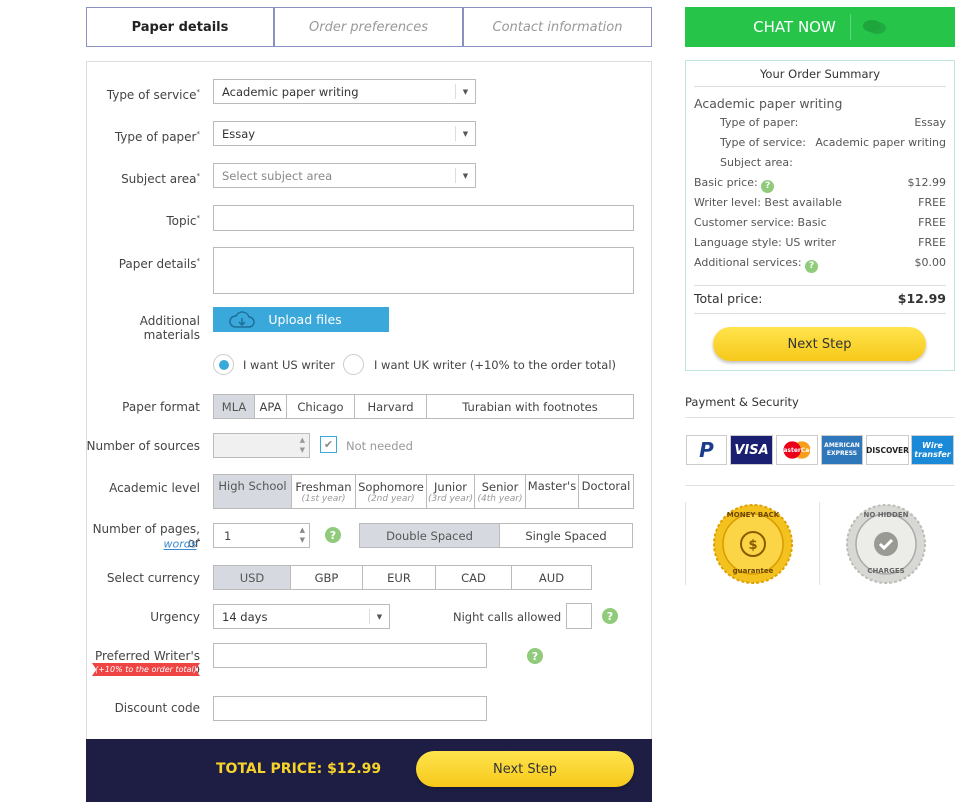 Image resolution: width=973 pixels, height=802 pixels. Describe the element at coordinates (161, 407) in the screenshot. I see `paper-format-label: Paper format` at that location.